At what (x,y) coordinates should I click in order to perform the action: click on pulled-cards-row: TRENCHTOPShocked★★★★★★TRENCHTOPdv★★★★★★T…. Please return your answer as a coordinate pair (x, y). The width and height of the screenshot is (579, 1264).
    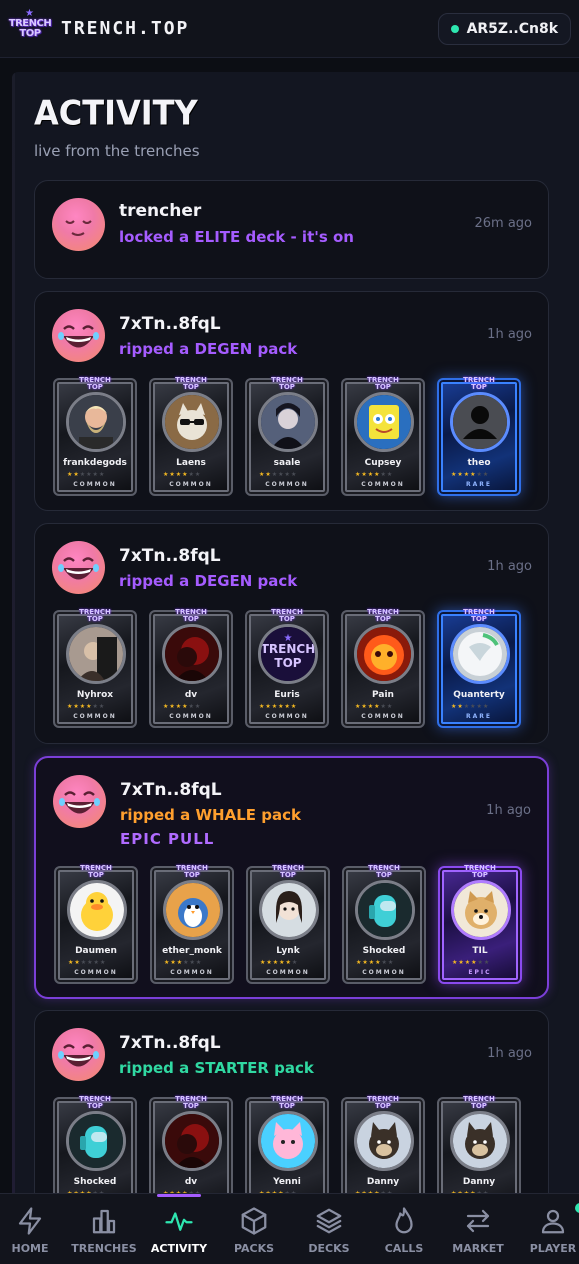
    Looking at the image, I should click on (293, 1146).